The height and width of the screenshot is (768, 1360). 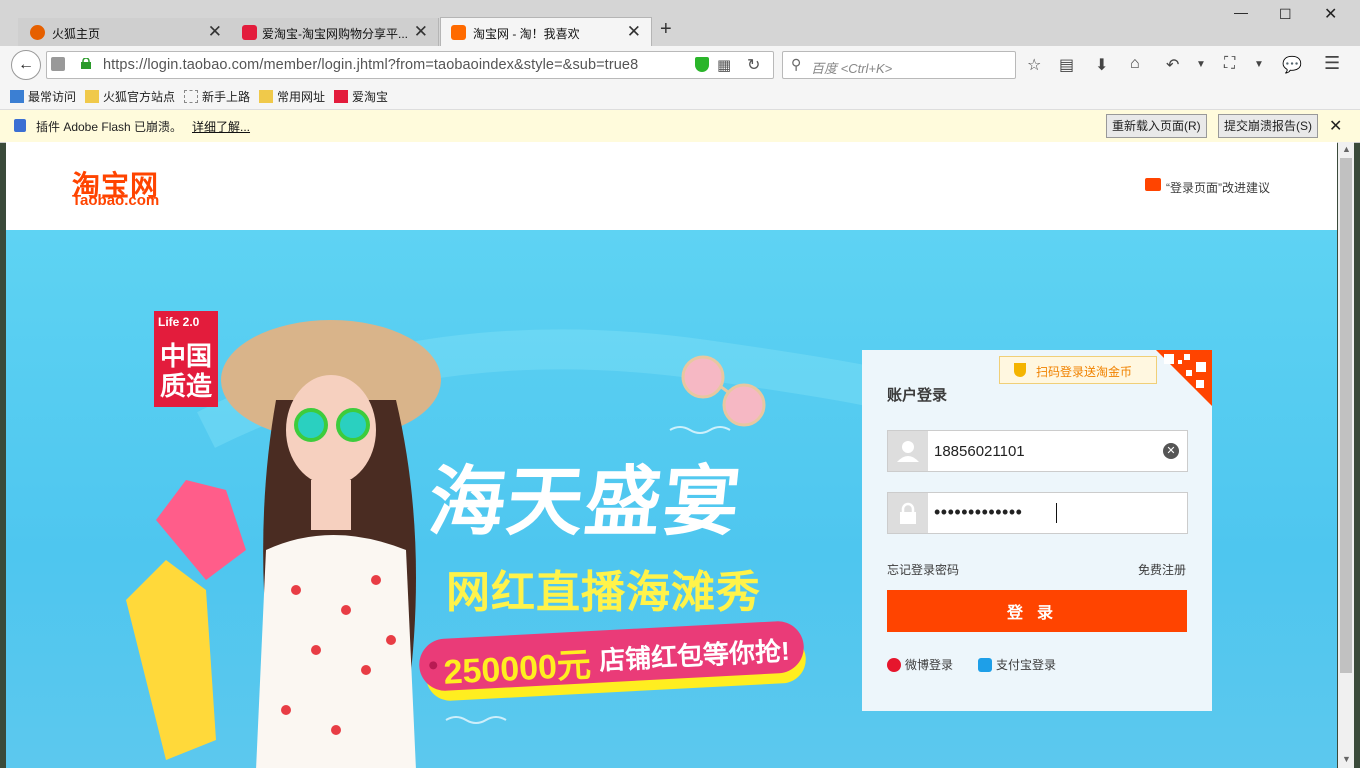 What do you see at coordinates (1332, 63) in the screenshot?
I see `menu-icon: ☰` at bounding box center [1332, 63].